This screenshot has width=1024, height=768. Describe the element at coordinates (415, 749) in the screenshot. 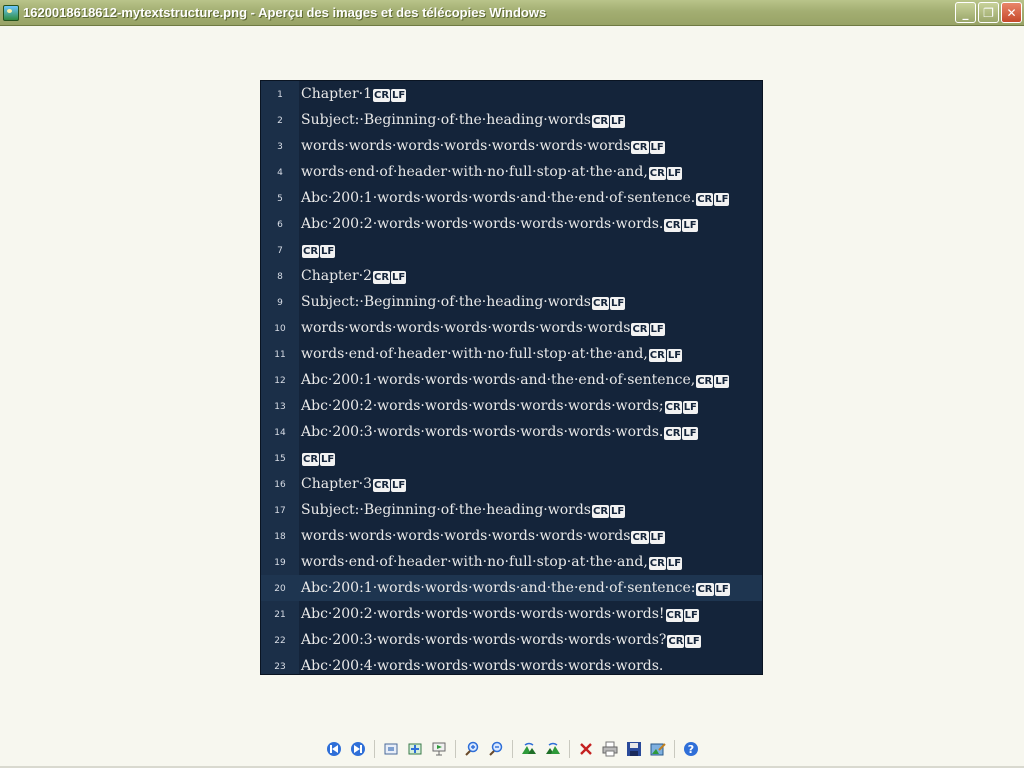

I see `actual-size-button` at that location.